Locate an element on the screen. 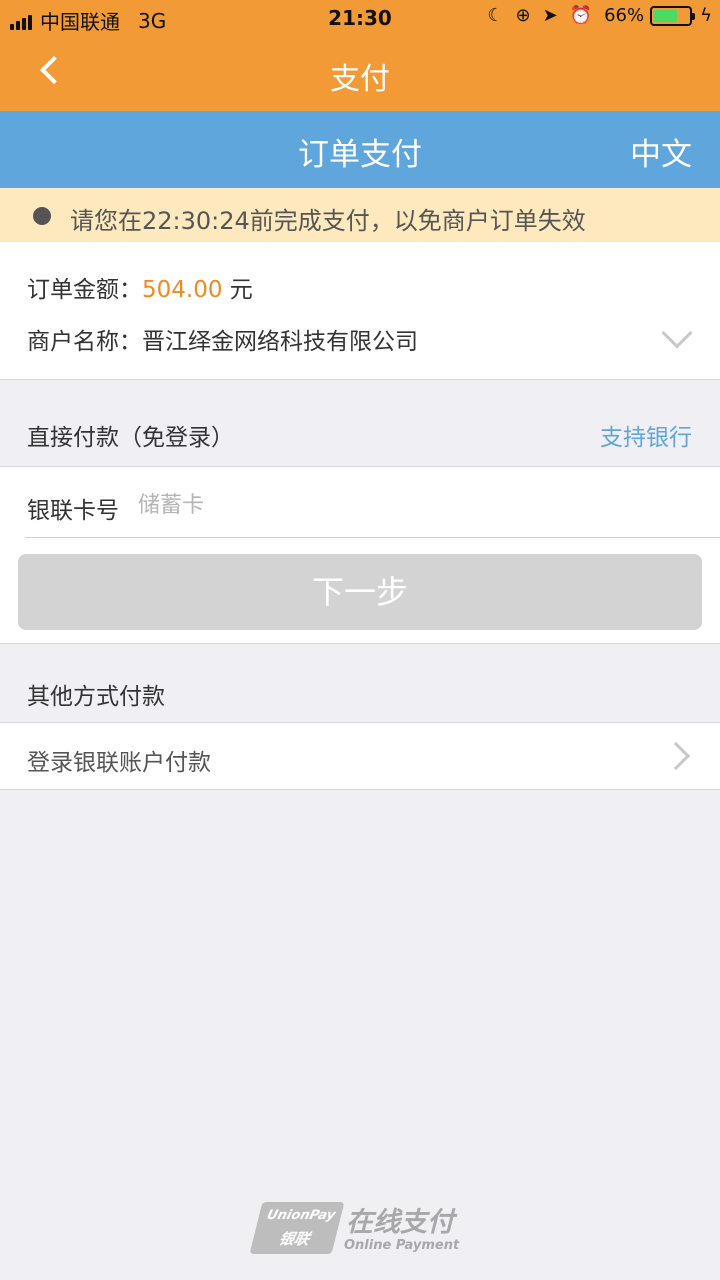 The width and height of the screenshot is (720, 1280). online-payment-en: Online Payment is located at coordinates (402, 1245).